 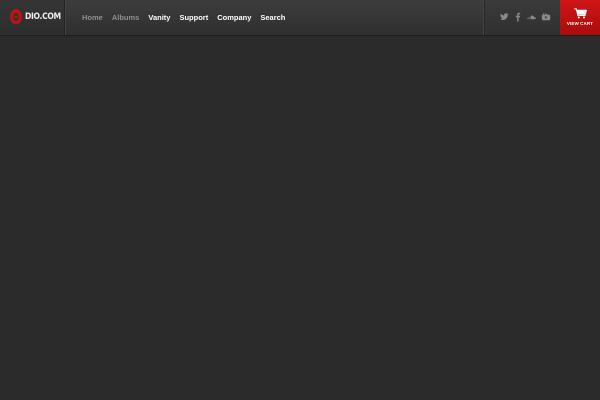 What do you see at coordinates (532, 17) in the screenshot?
I see `soundcloud-icon` at bounding box center [532, 17].